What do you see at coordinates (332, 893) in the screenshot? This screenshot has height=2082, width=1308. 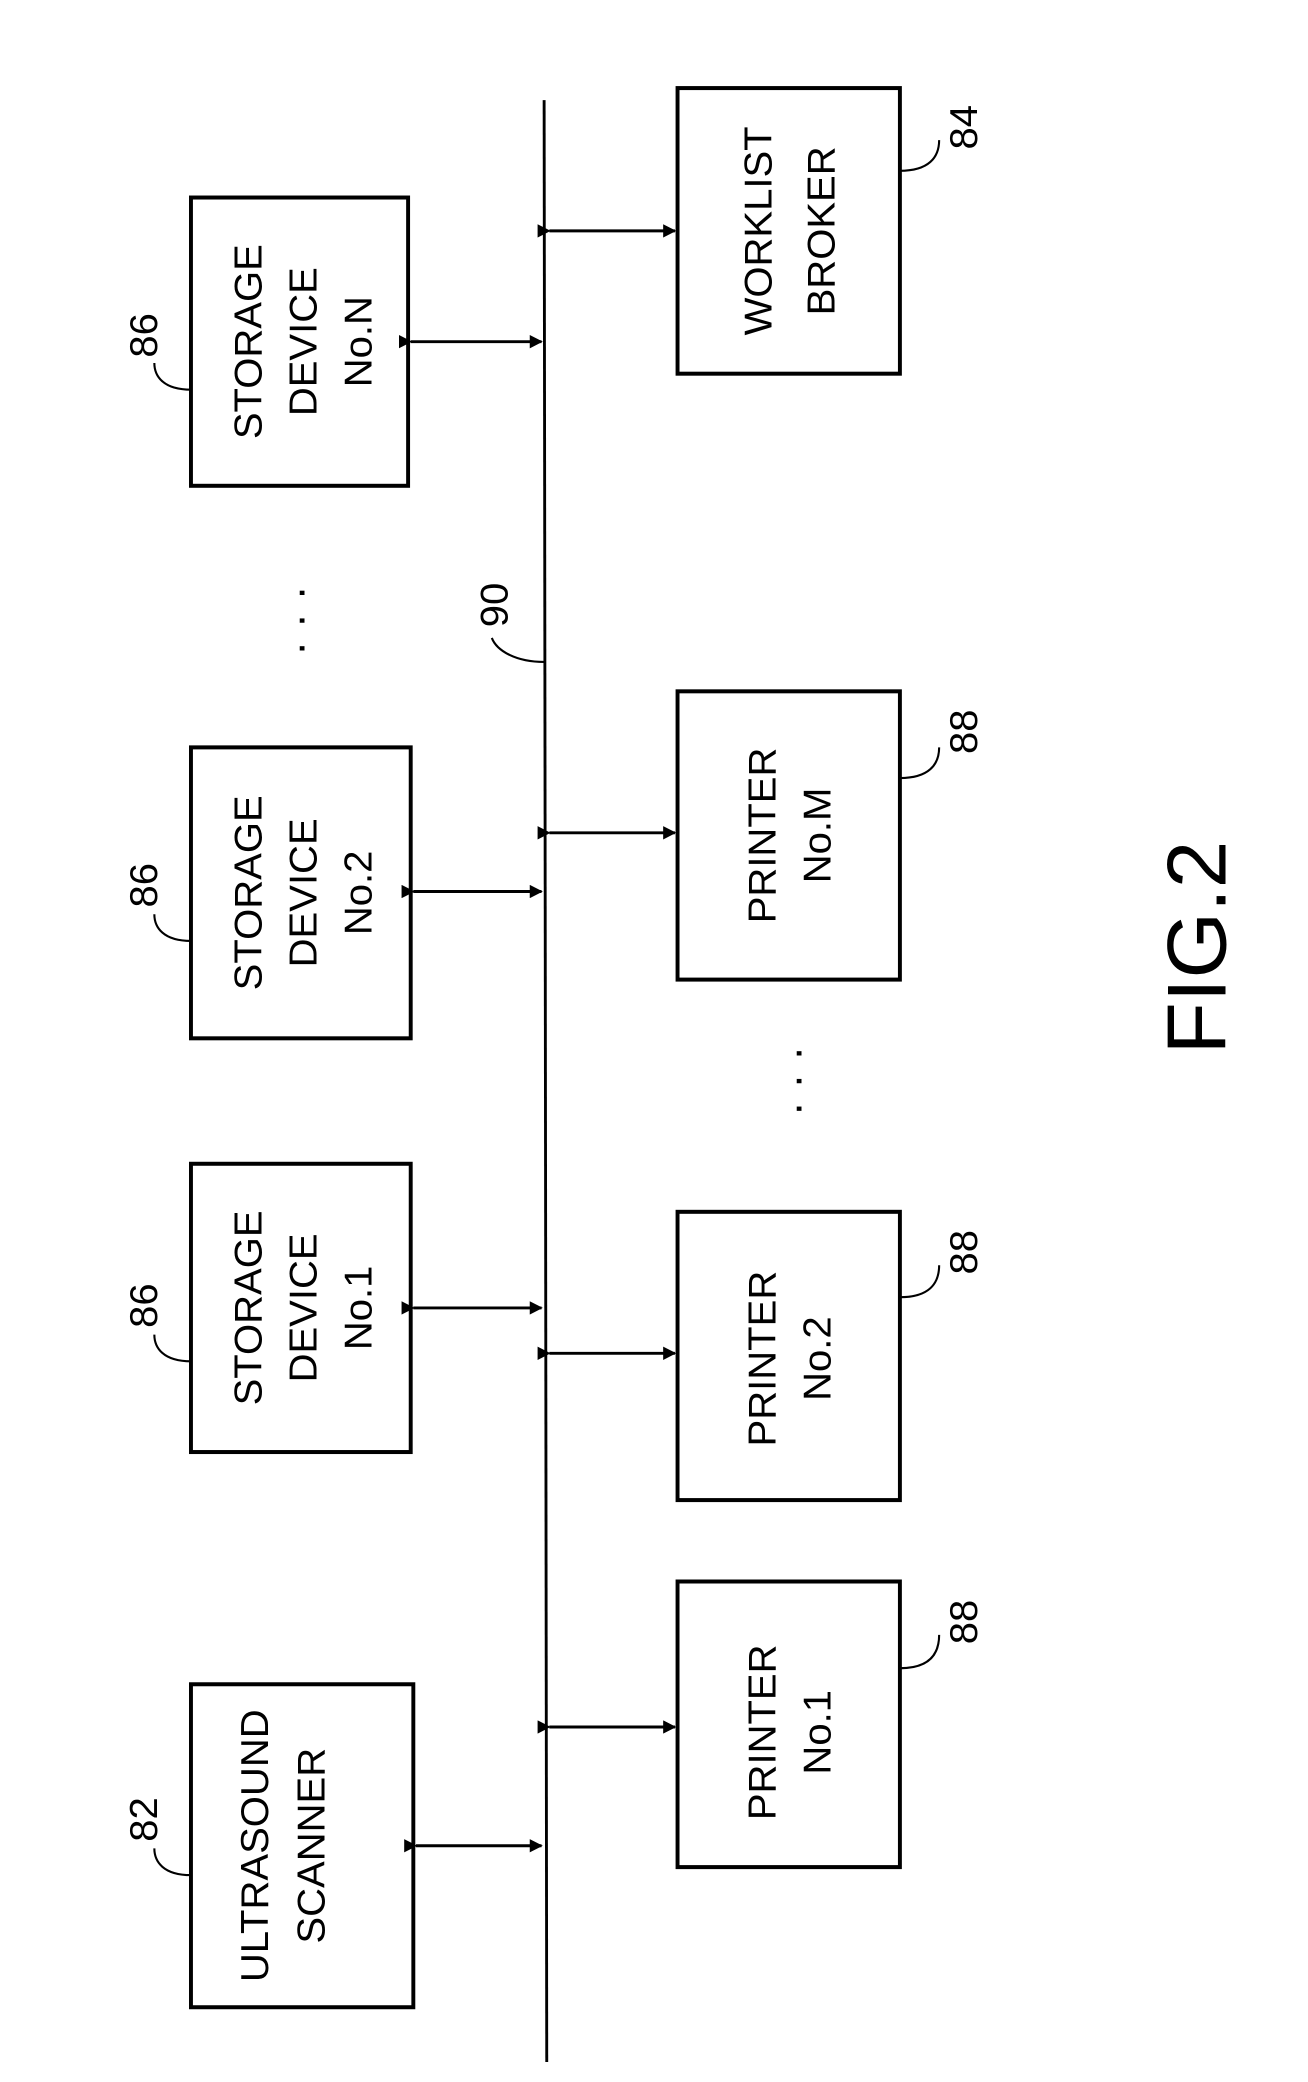 I see `storage-device-2-block: STORAGE DEVICE No.2 86` at bounding box center [332, 893].